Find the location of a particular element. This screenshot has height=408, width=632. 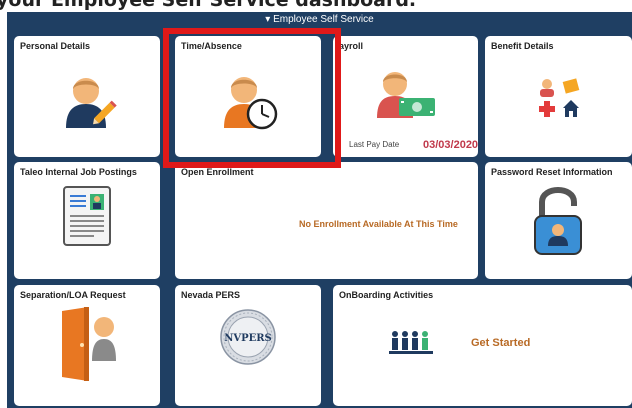

person-pencil-icon is located at coordinates (91, 103).